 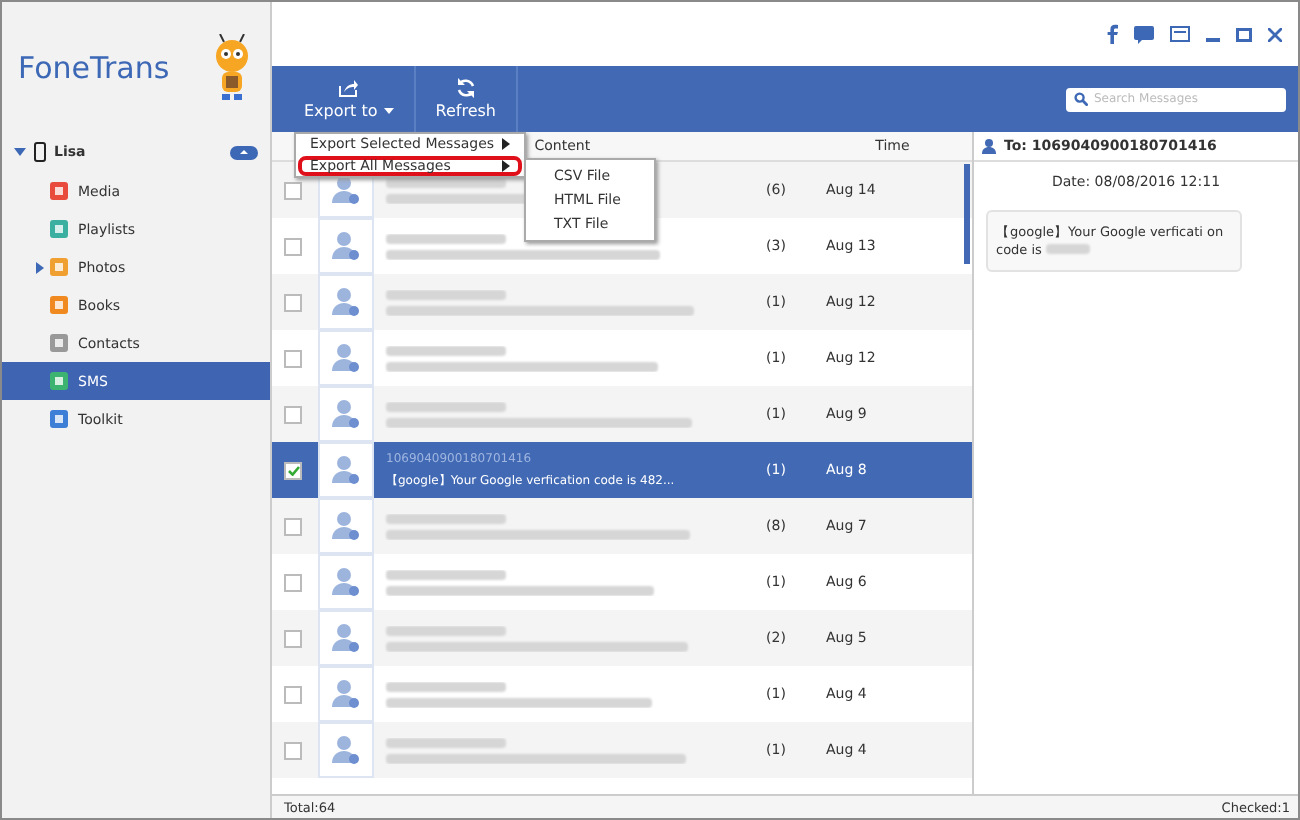 What do you see at coordinates (94, 67) in the screenshot?
I see `app-logo-text: FoneTrans` at bounding box center [94, 67].